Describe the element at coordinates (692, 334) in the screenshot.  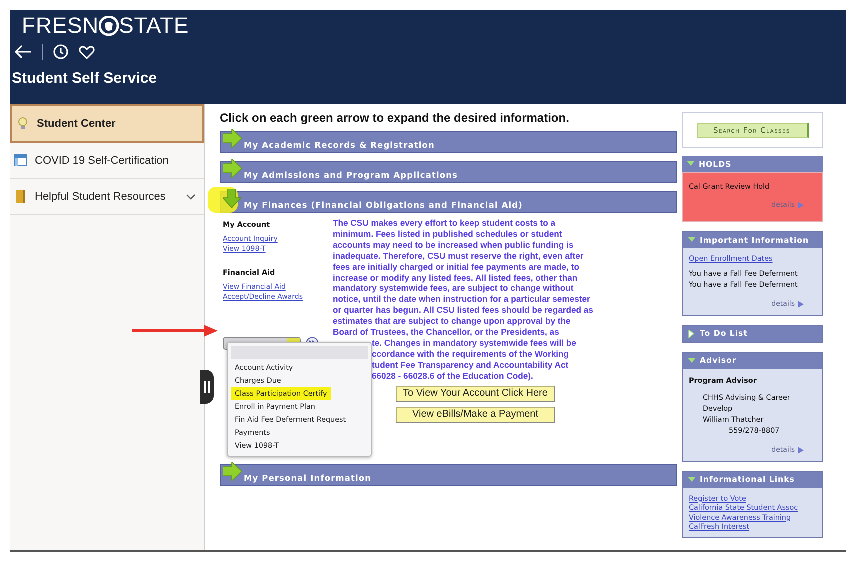
I see `triangle-right-icon` at that location.